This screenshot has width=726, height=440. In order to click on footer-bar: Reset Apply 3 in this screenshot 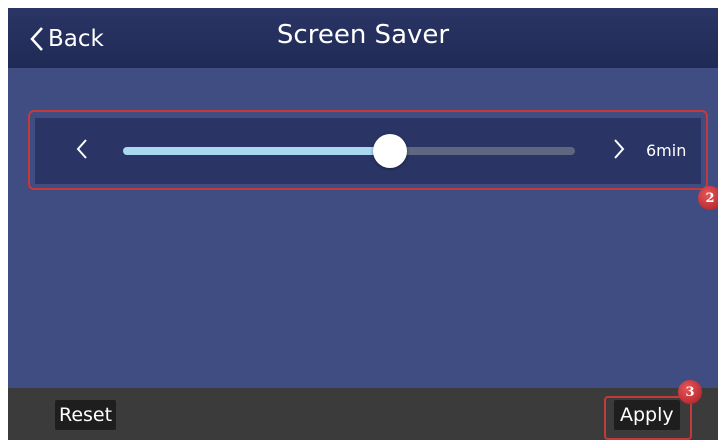, I will do `click(363, 410)`.